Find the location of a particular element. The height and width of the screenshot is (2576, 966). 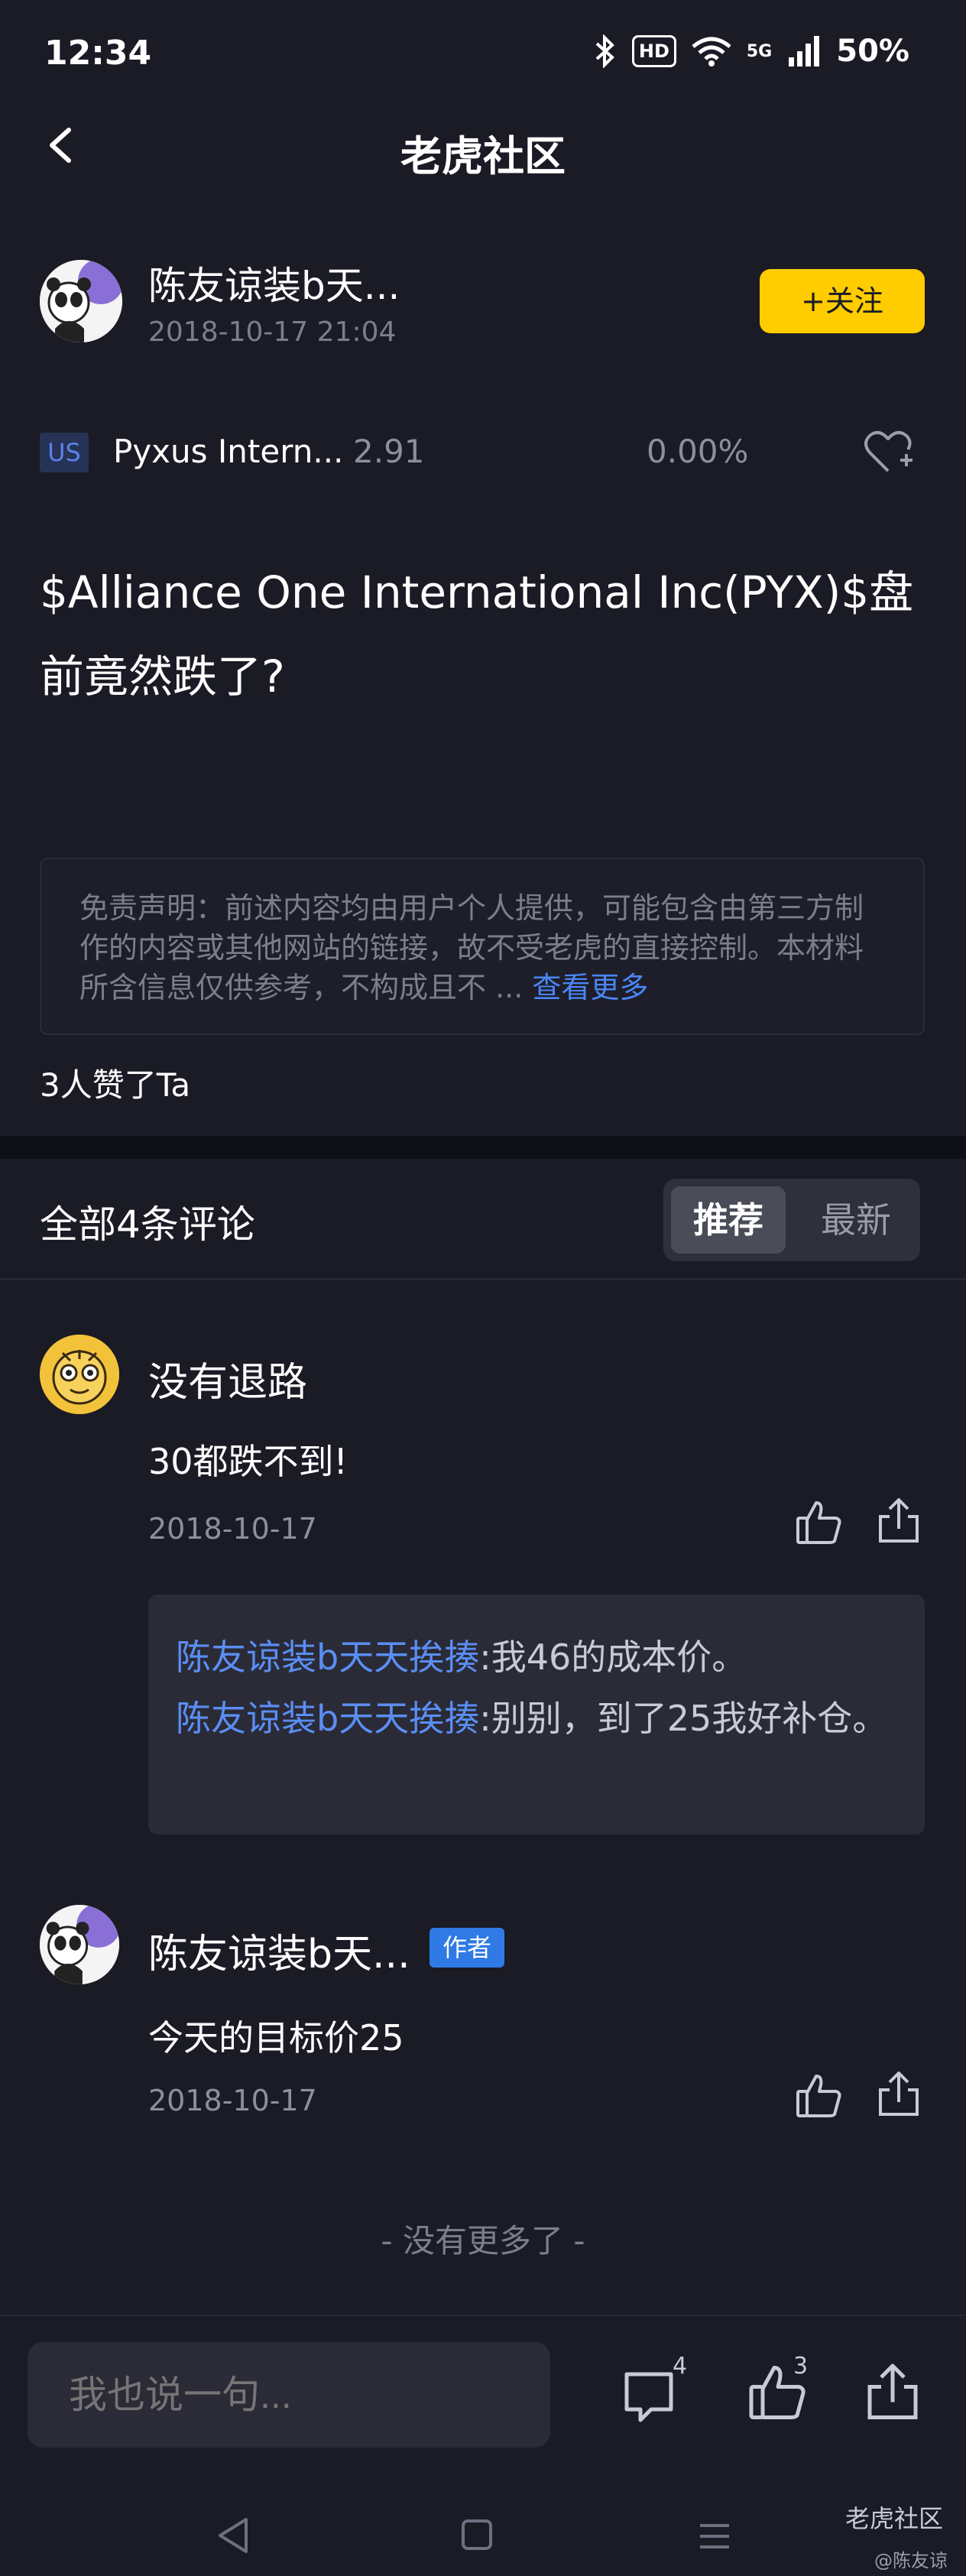

tab-latest: 最新 is located at coordinates (856, 1220).